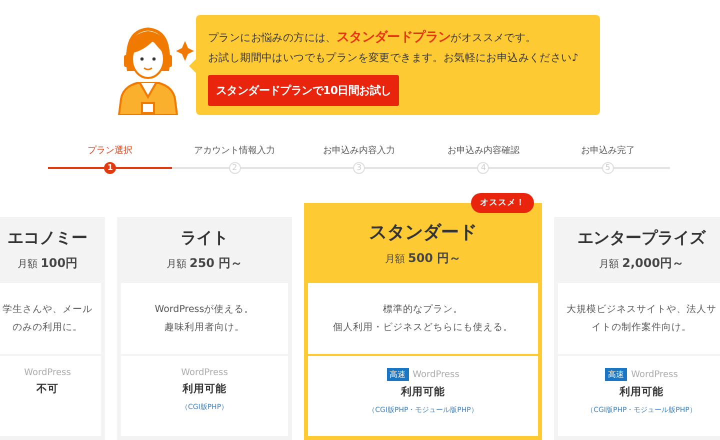 The width and height of the screenshot is (720, 440). I want to click on feature-value: 不可, so click(47, 389).